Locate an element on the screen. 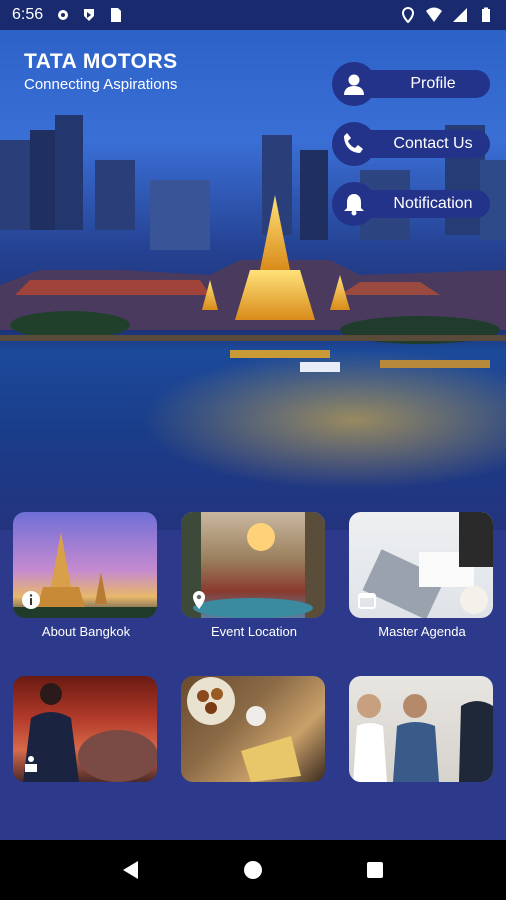 The width and height of the screenshot is (506, 900). system-nav-bar is located at coordinates (253, 870).